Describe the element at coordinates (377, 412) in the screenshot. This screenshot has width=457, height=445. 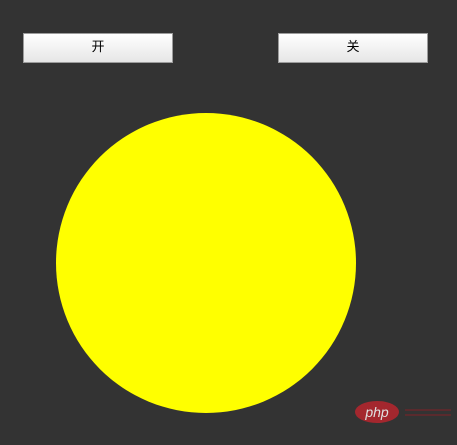
I see `php-logo-icon: php` at that location.